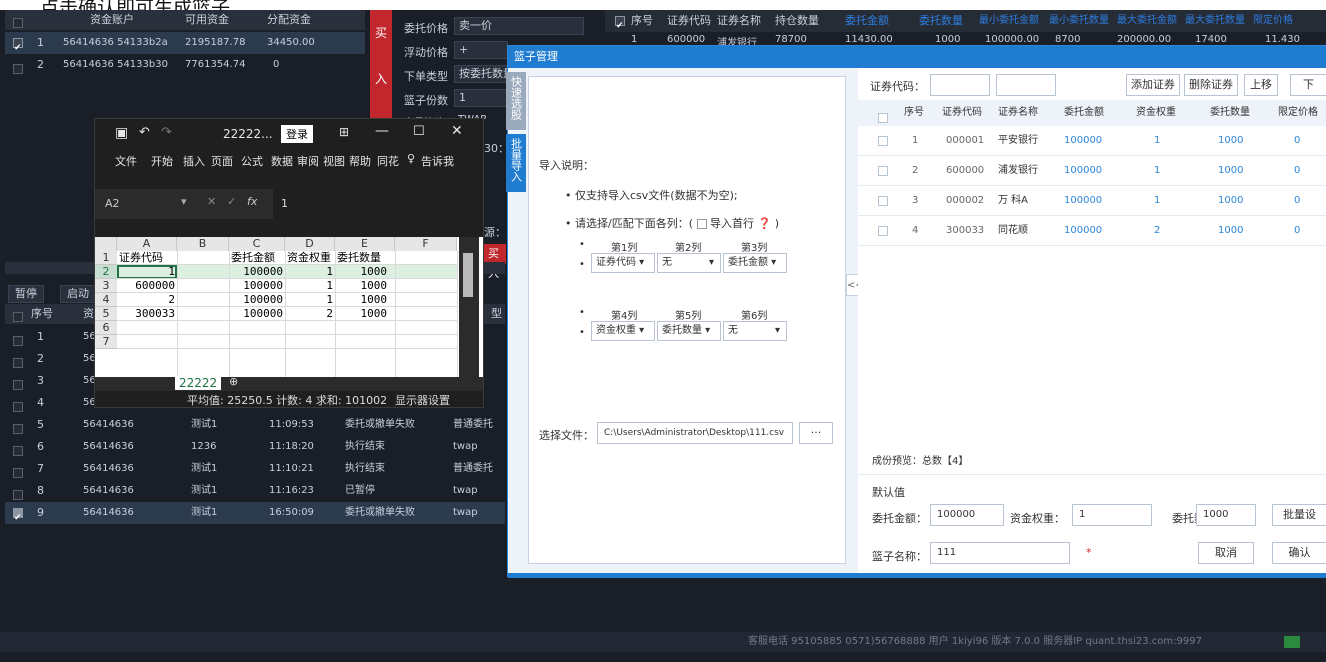 Image resolution: width=1326 pixels, height=662 pixels. What do you see at coordinates (755, 331) in the screenshot?
I see `col6-select: 无 ▾` at bounding box center [755, 331].